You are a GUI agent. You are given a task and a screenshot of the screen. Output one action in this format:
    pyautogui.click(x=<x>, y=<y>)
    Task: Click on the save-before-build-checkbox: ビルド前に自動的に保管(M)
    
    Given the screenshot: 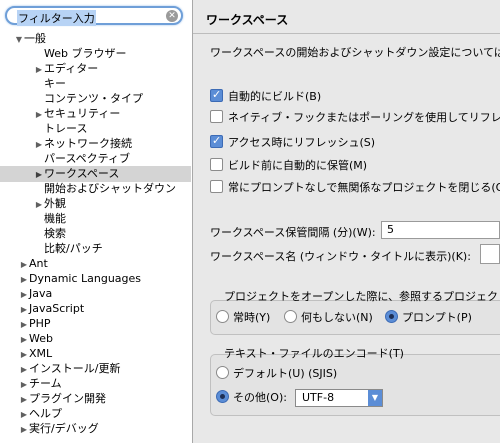 What is the action you would take?
    pyautogui.click(x=288, y=166)
    